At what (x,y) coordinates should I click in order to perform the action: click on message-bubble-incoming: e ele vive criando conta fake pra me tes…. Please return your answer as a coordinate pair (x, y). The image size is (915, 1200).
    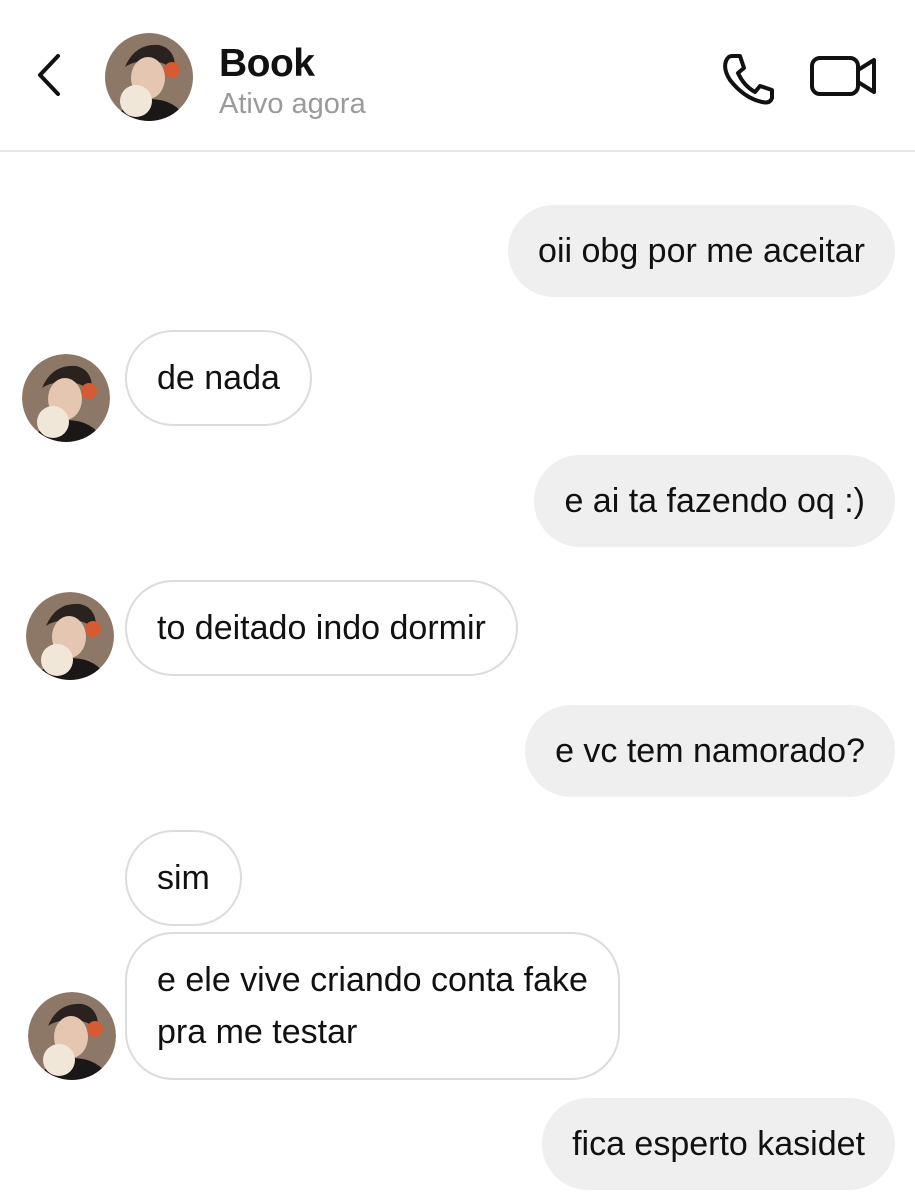
    Looking at the image, I should click on (372, 1006).